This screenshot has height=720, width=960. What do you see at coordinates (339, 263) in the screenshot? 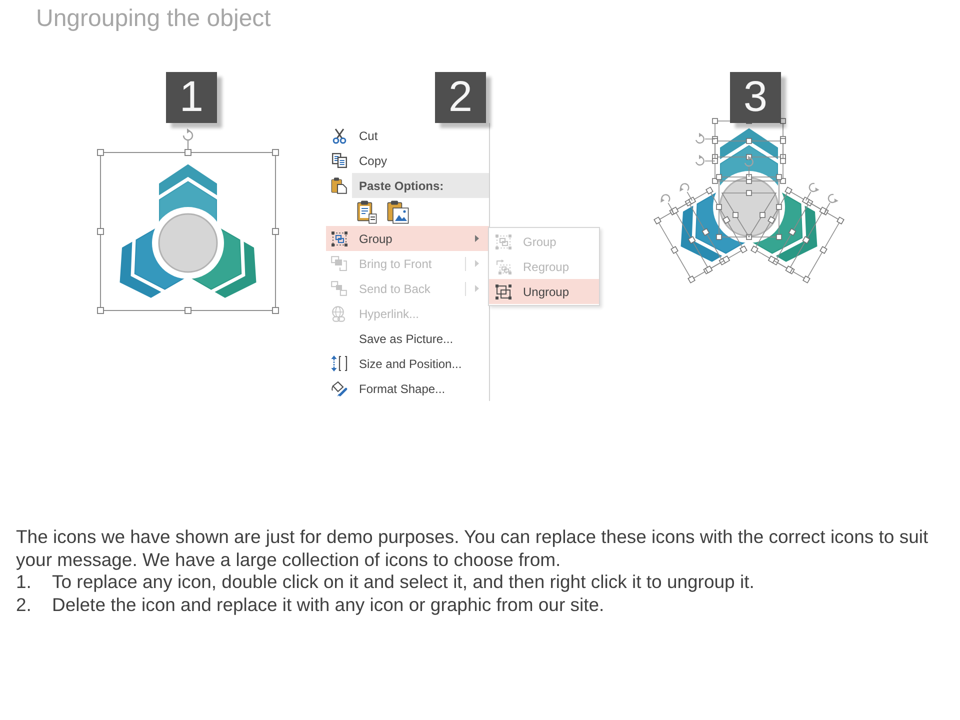
I see `overlapping-squares-icon` at bounding box center [339, 263].